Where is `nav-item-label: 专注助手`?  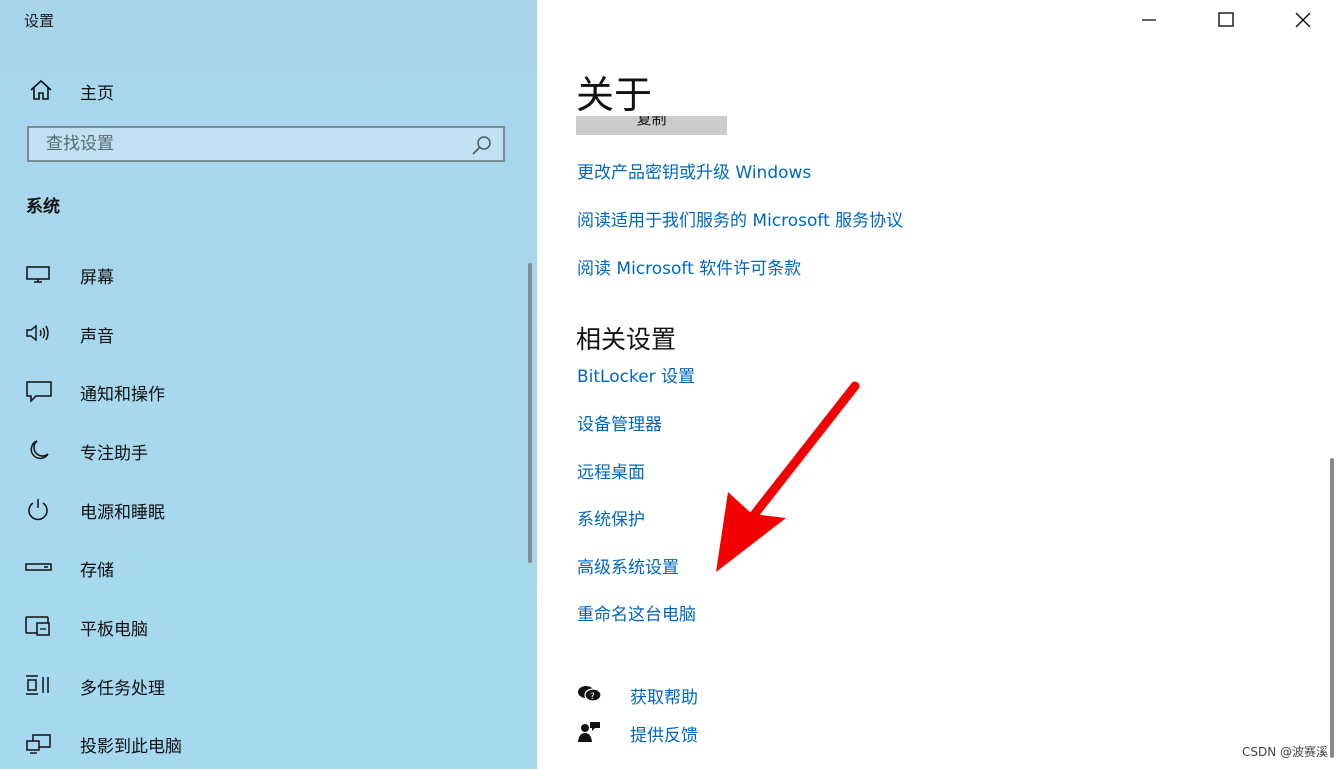
nav-item-label: 专注助手 is located at coordinates (114, 454).